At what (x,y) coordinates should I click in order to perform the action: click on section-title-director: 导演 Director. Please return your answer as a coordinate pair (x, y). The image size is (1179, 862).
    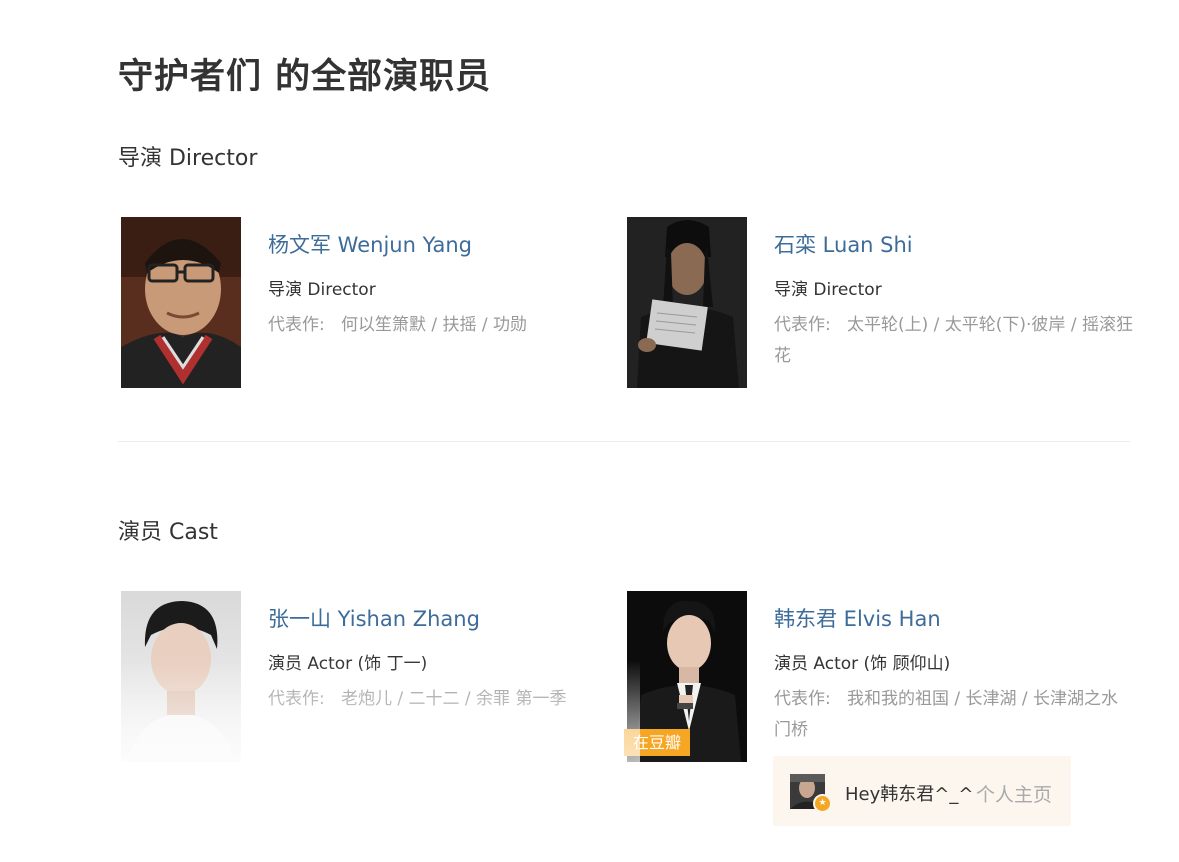
    Looking at the image, I should click on (188, 158).